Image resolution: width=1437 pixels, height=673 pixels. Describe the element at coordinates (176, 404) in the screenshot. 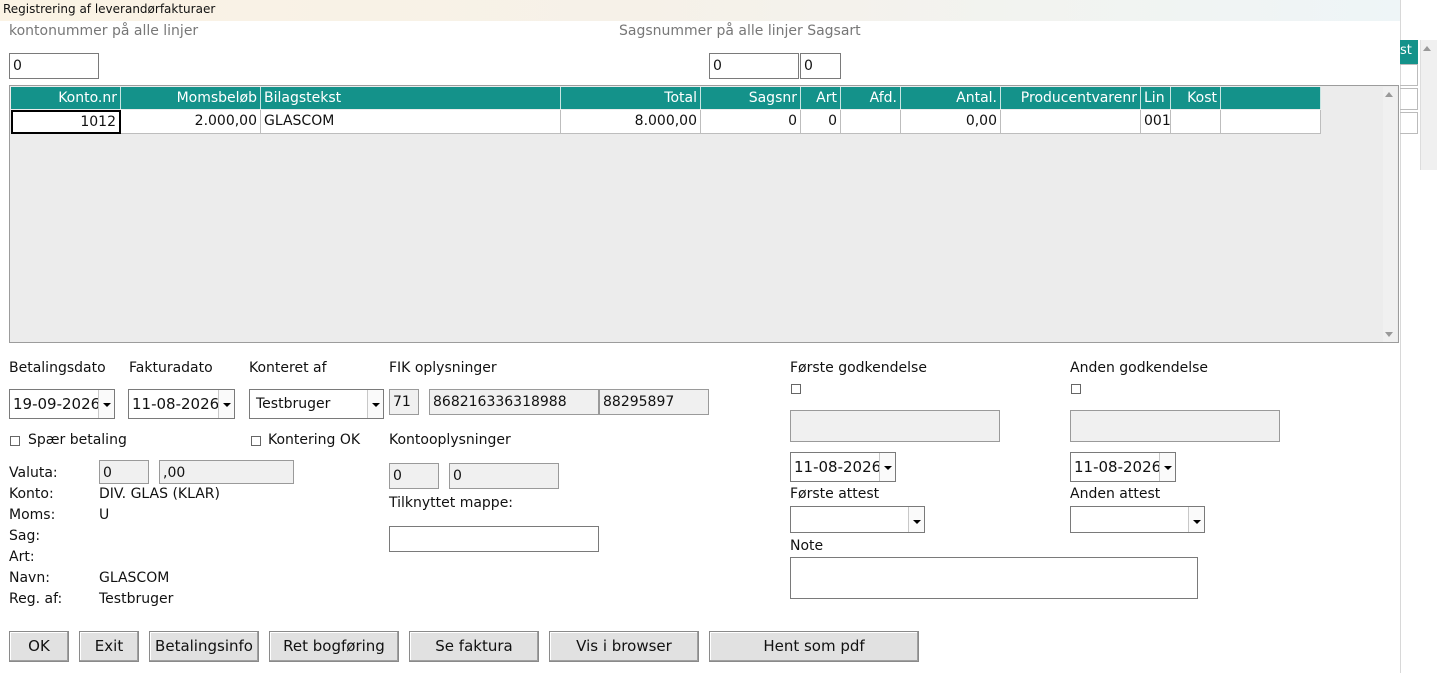

I see `fakturadato-value: 11-08-2026` at that location.